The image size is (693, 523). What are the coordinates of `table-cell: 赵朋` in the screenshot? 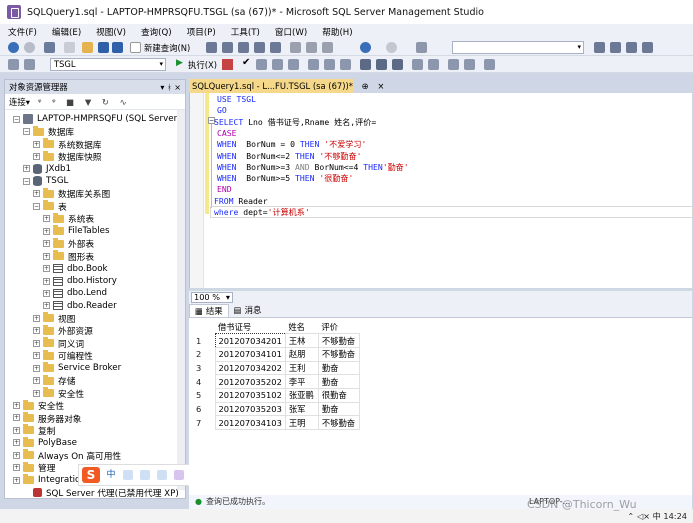 It's located at (301, 354).